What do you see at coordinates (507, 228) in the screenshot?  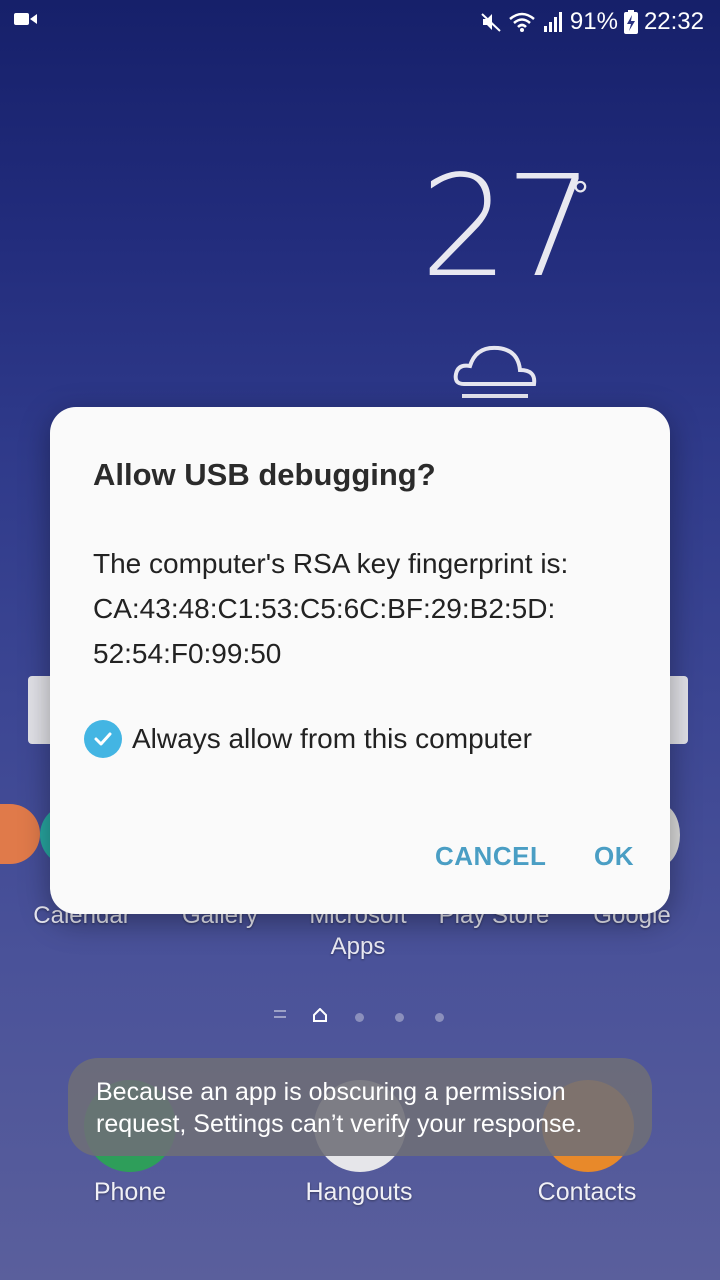 I see `temperature: 27` at bounding box center [507, 228].